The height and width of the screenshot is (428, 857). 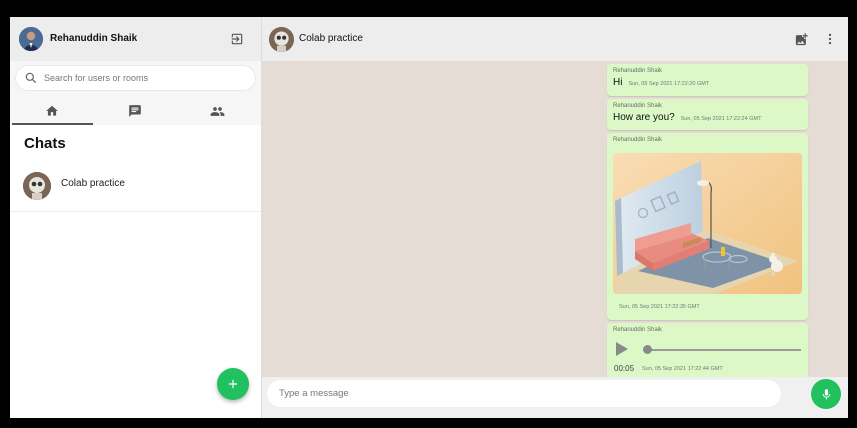 What do you see at coordinates (45, 143) in the screenshot?
I see `chats-heading: Chats` at bounding box center [45, 143].